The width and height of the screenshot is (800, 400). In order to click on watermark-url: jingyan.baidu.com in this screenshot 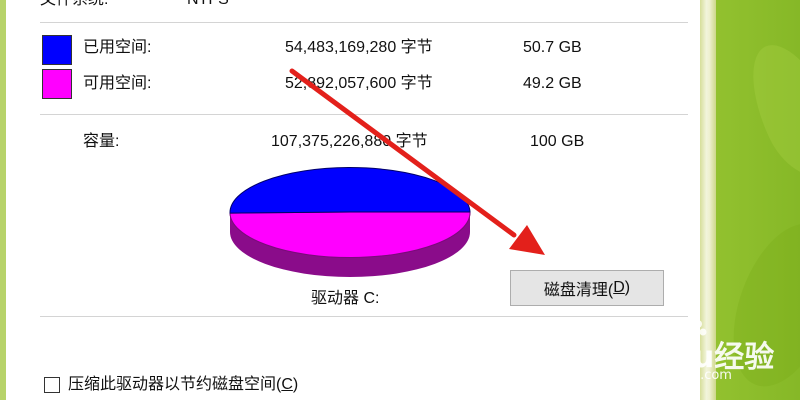, I will do `click(672, 375)`.